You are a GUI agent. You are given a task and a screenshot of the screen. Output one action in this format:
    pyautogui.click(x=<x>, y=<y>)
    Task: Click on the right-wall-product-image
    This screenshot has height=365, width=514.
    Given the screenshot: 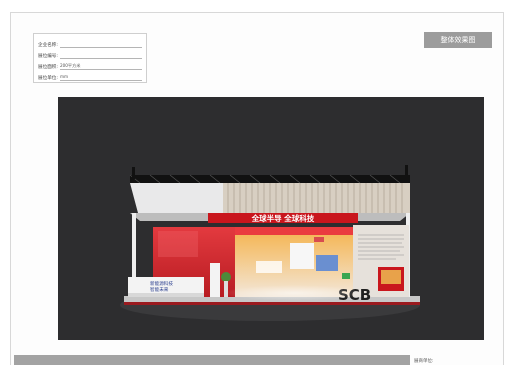 What is the action you would take?
    pyautogui.click(x=391, y=277)
    